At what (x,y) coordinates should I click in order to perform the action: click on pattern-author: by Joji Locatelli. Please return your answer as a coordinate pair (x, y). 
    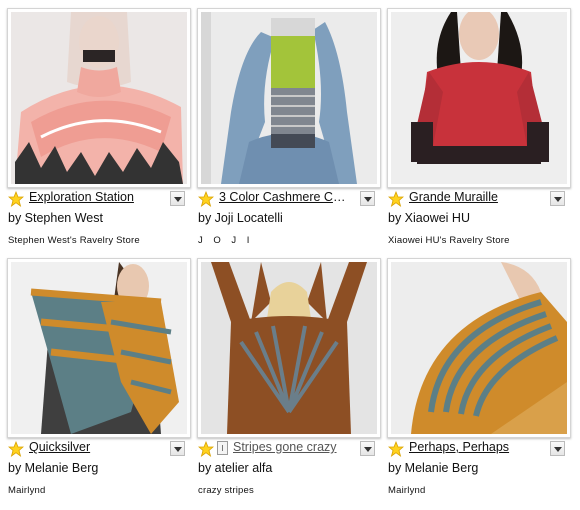
    Looking at the image, I should click on (240, 218).